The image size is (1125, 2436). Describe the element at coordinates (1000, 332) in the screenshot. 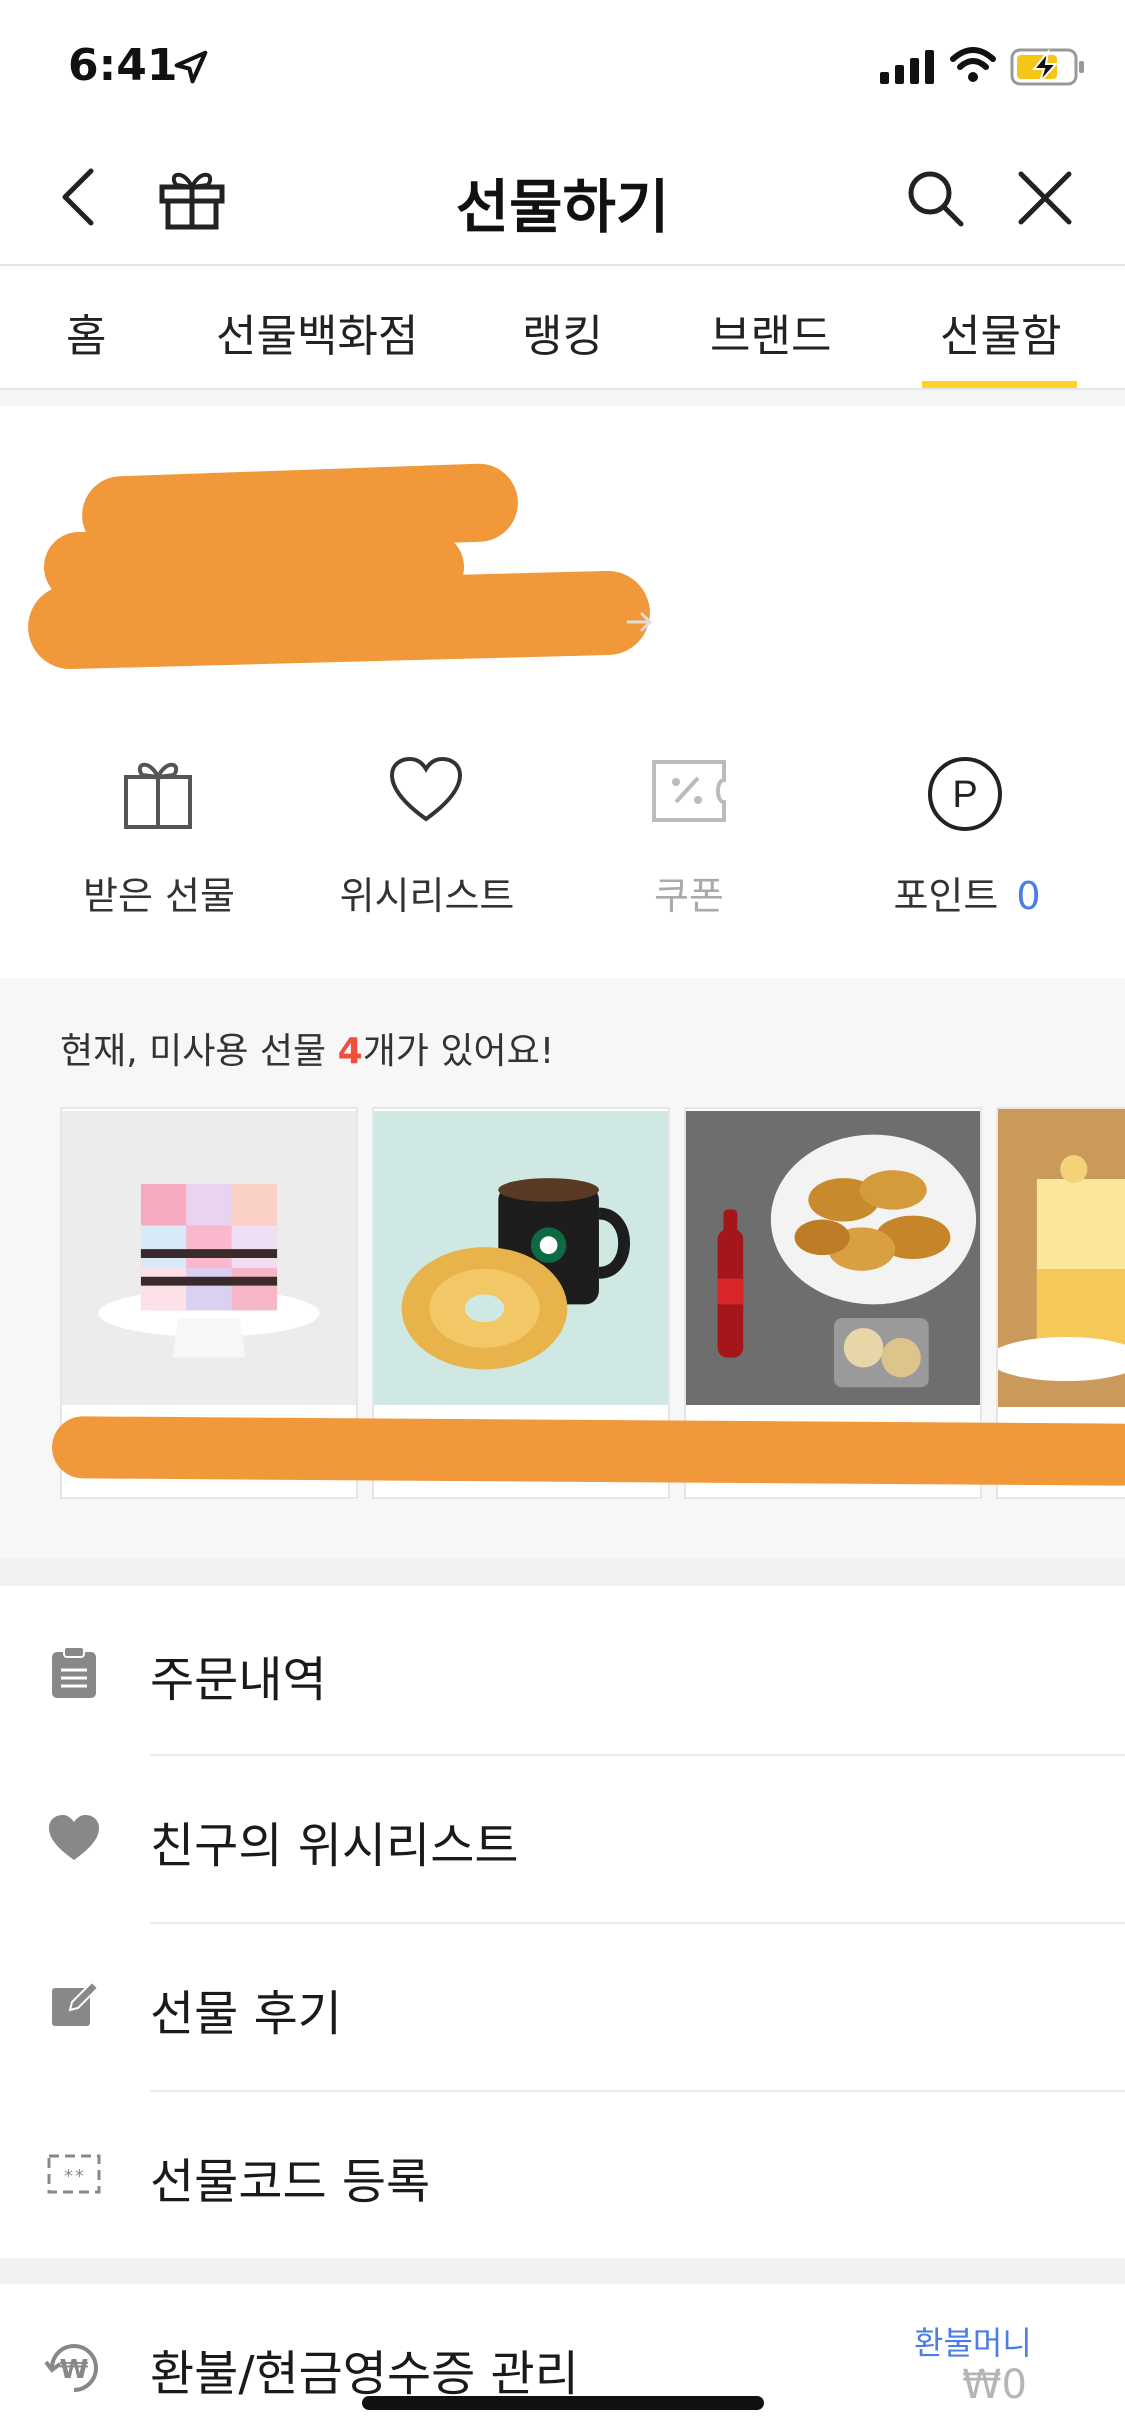

I see `tab-gift-box: 선물함` at that location.